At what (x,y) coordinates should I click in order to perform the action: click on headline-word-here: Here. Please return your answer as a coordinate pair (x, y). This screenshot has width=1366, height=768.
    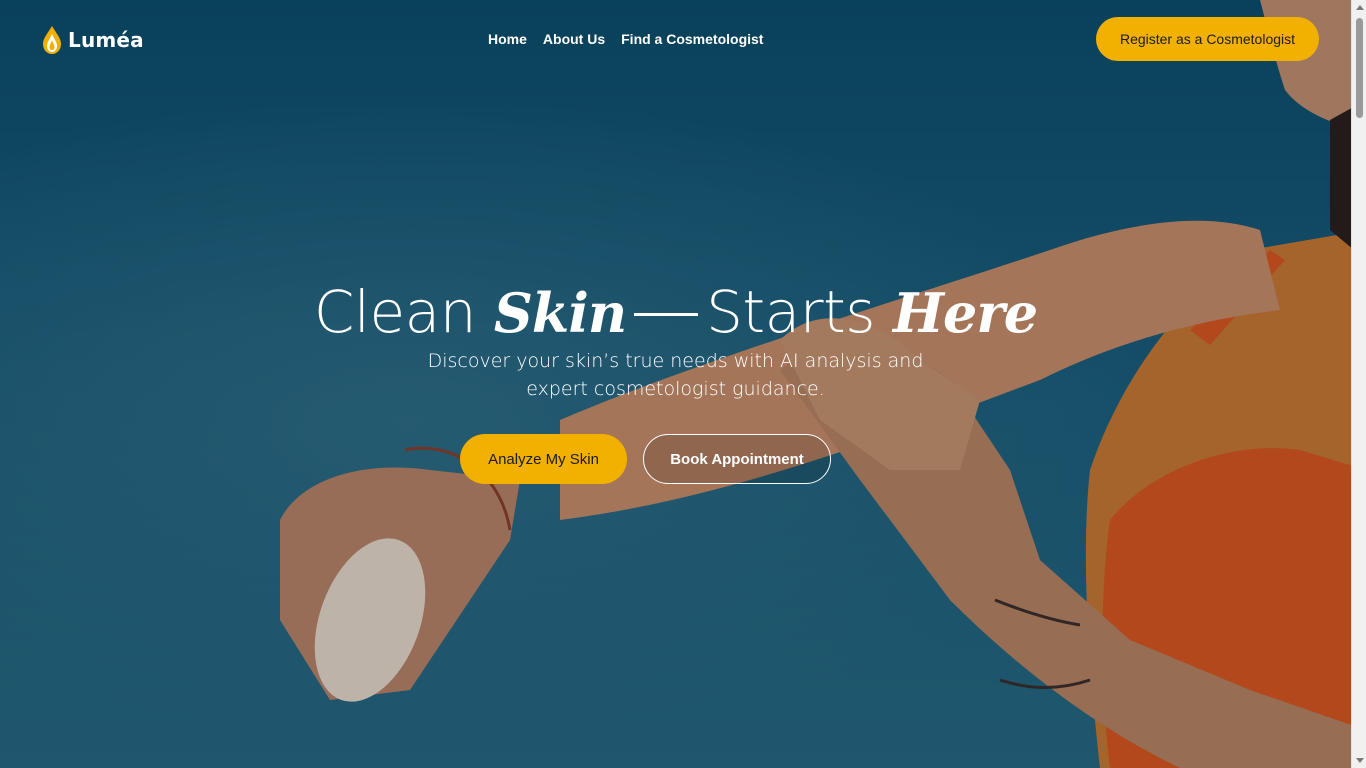
    Looking at the image, I should click on (965, 313).